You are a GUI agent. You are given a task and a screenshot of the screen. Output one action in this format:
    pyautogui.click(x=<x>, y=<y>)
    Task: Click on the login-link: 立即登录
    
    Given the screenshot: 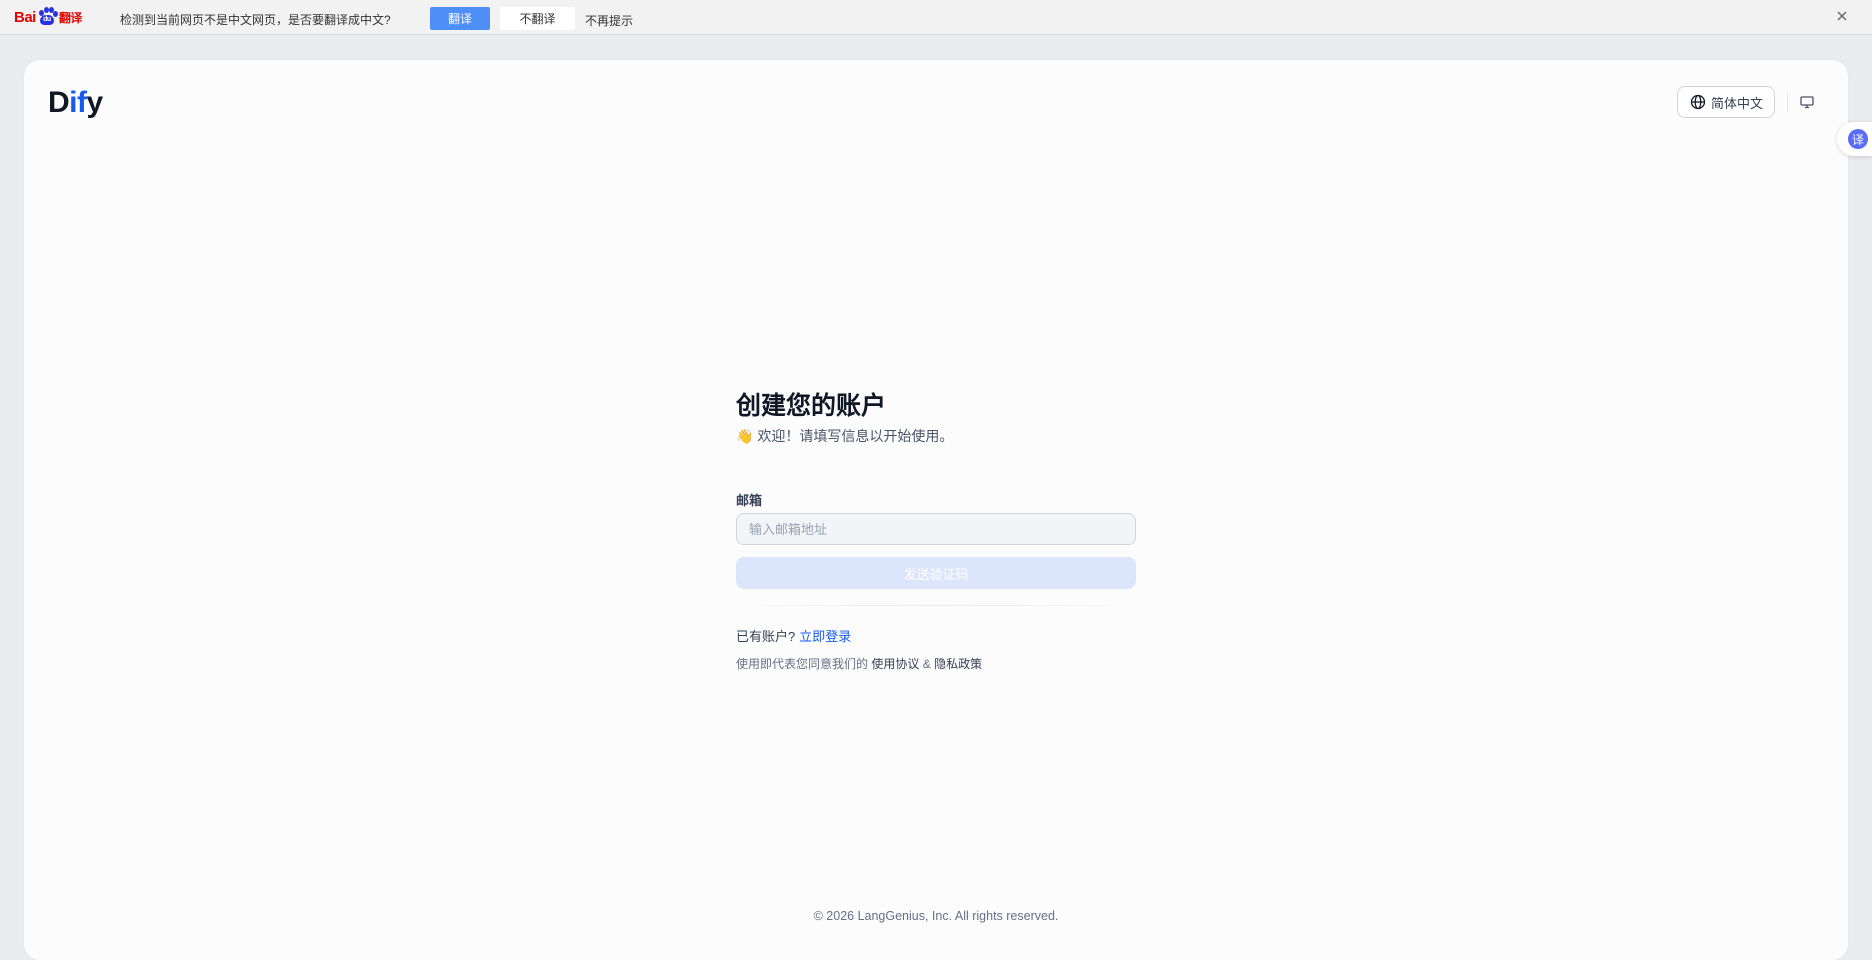 What is the action you would take?
    pyautogui.click(x=825, y=636)
    